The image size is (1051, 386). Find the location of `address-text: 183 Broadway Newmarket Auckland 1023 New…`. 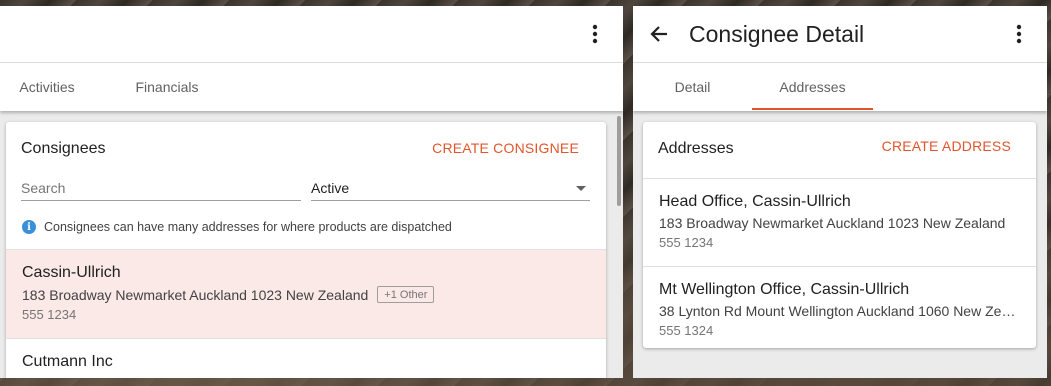

address-text: 183 Broadway Newmarket Auckland 1023 New… is located at coordinates (832, 223).